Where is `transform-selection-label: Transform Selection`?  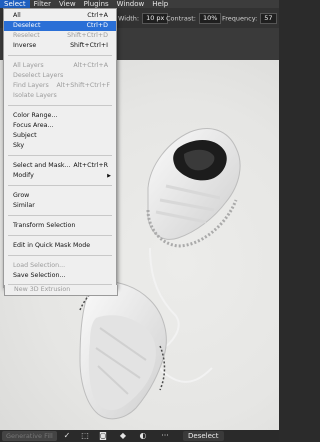 transform-selection-label: Transform Selection is located at coordinates (44, 225).